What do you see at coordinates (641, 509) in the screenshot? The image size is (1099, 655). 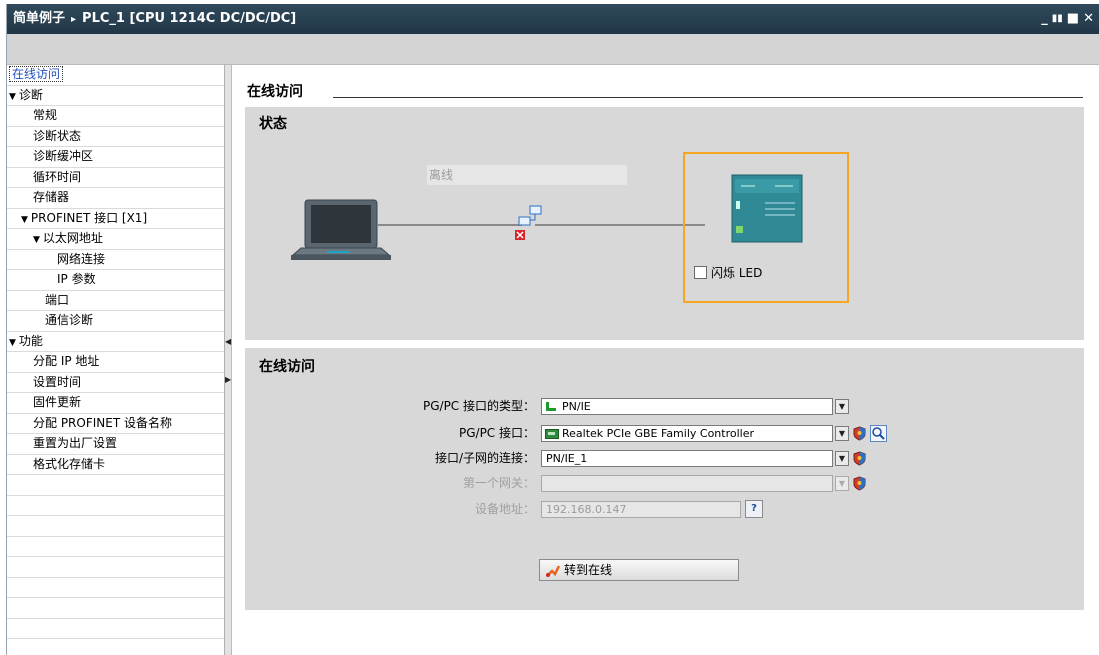 I see `device-address-field: 192.168.0.147` at bounding box center [641, 509].